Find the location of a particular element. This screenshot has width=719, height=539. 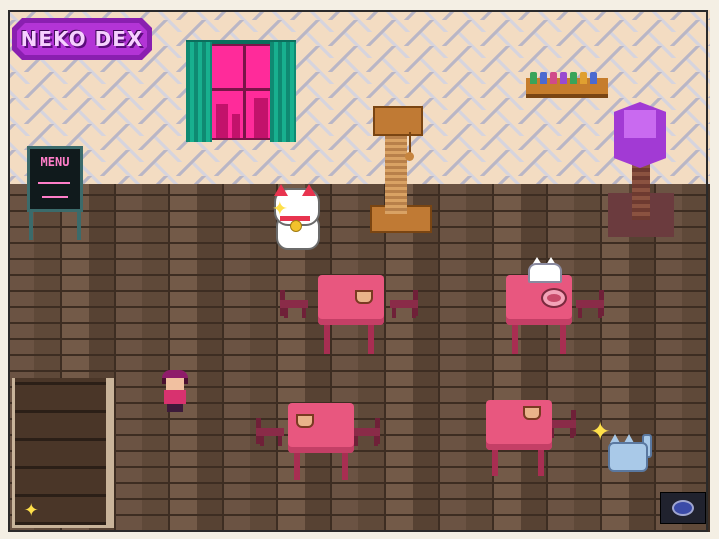

player-character is located at coordinates (175, 392).